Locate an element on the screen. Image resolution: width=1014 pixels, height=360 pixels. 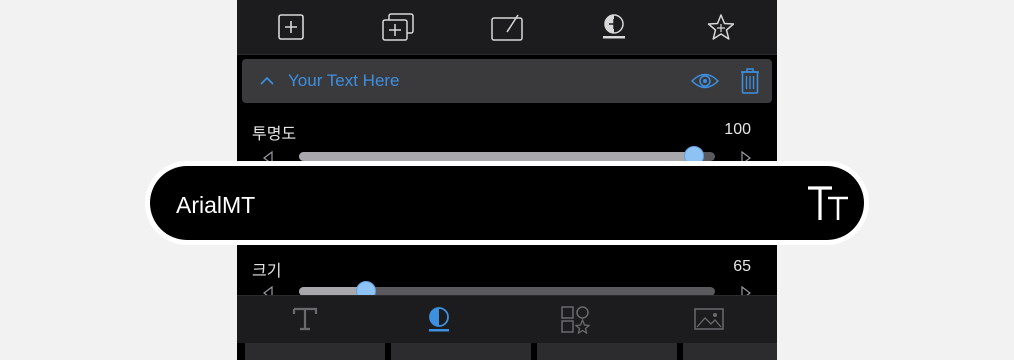
shapes-tab-icon is located at coordinates (575, 319).